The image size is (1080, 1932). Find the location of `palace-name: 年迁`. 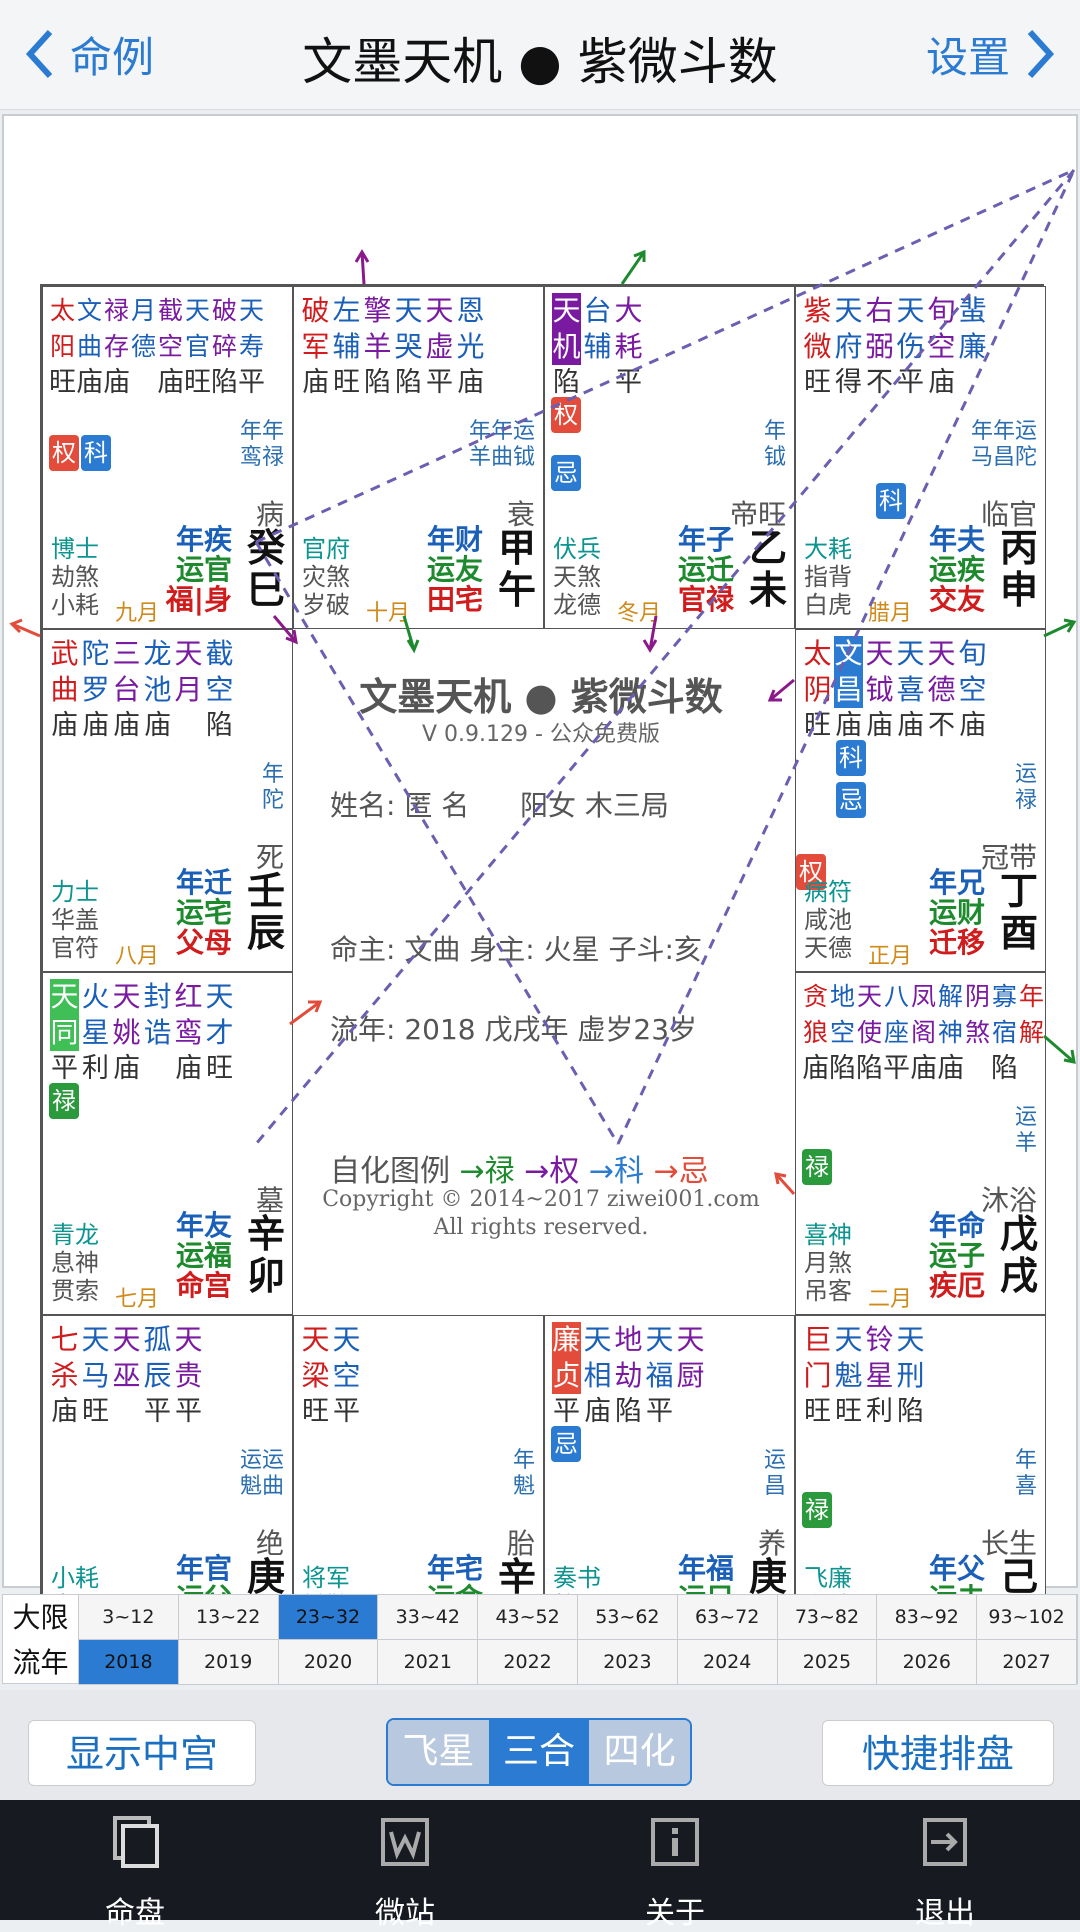

palace-name: 年迁 is located at coordinates (203, 882).